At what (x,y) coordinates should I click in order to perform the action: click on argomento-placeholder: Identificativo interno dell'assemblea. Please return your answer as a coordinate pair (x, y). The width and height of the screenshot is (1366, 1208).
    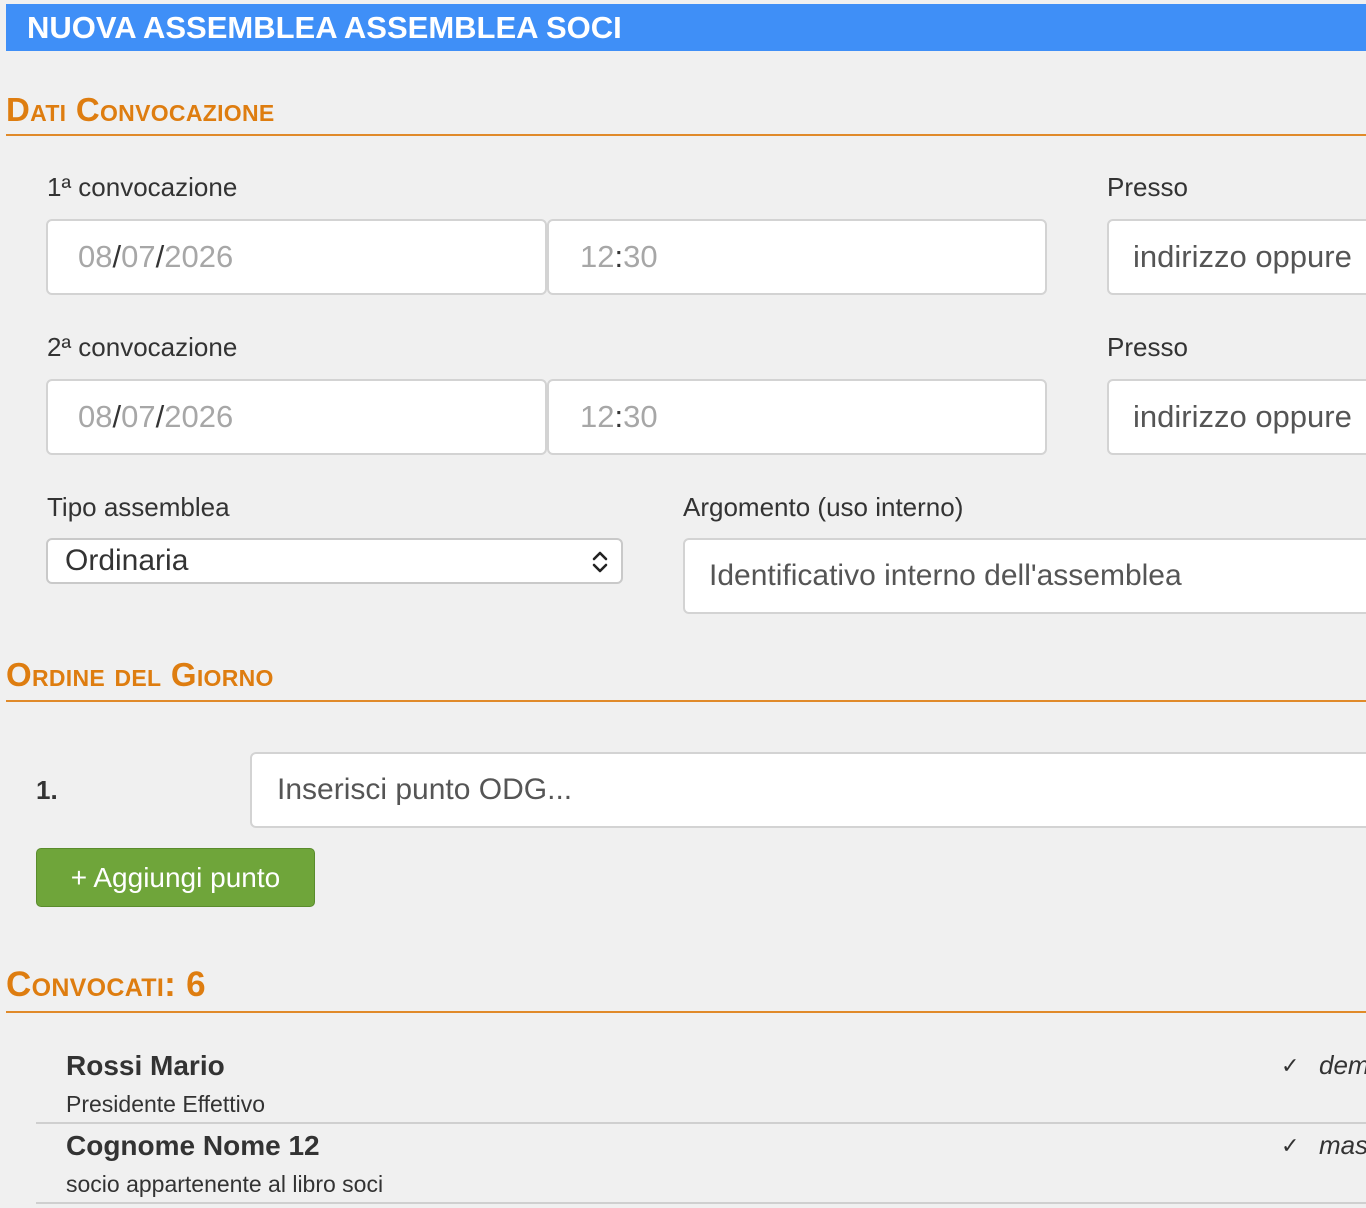
    Looking at the image, I should click on (945, 575).